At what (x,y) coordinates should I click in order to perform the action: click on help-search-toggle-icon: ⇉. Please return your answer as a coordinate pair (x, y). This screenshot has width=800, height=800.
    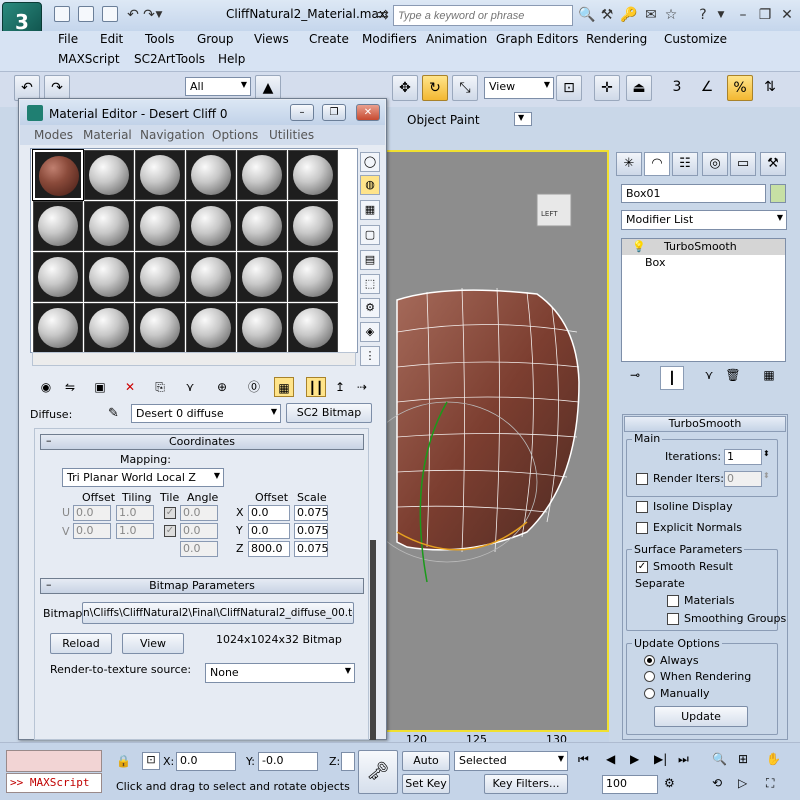
    Looking at the image, I should click on (383, 15).